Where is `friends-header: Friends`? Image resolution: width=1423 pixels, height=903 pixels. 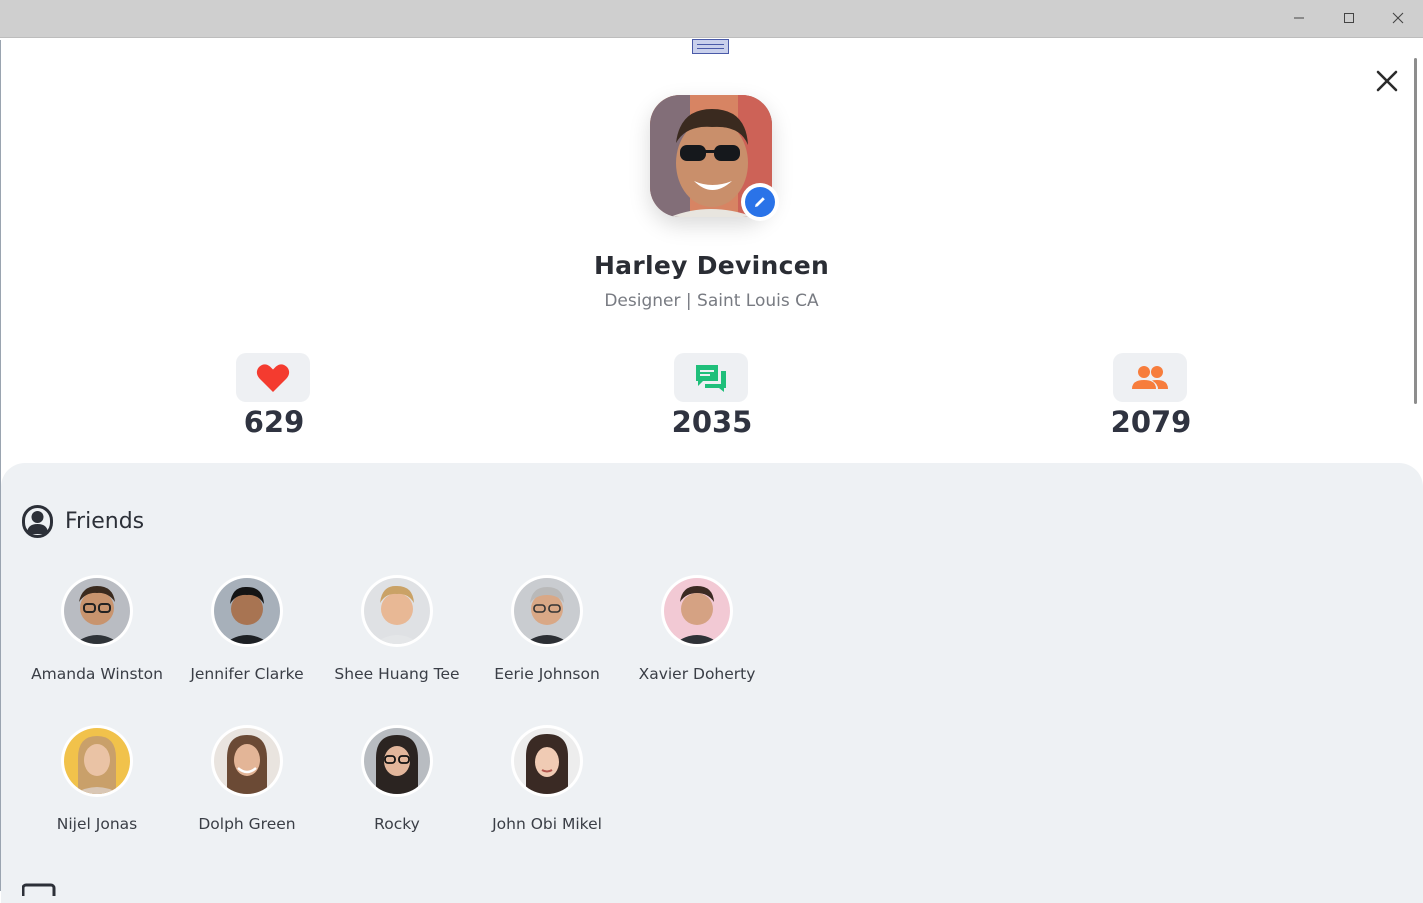
friends-header: Friends is located at coordinates (83, 521).